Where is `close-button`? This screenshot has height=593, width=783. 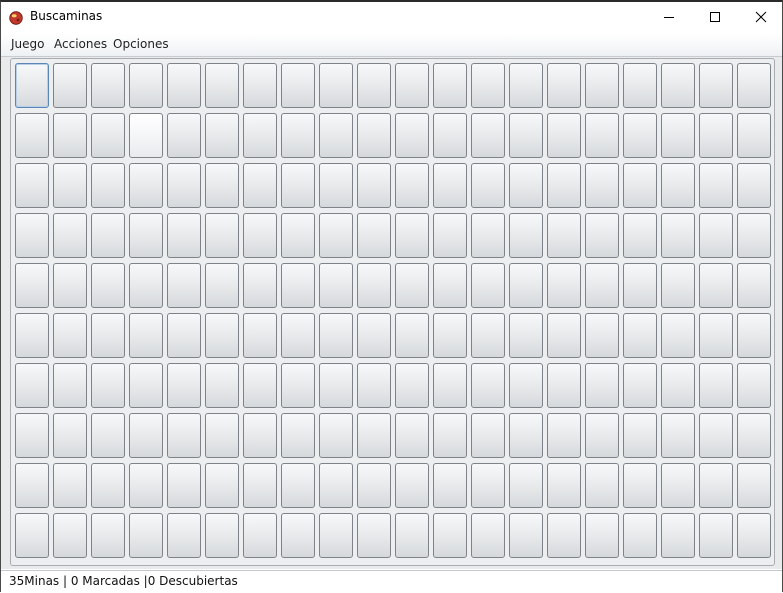
close-button is located at coordinates (760, 17).